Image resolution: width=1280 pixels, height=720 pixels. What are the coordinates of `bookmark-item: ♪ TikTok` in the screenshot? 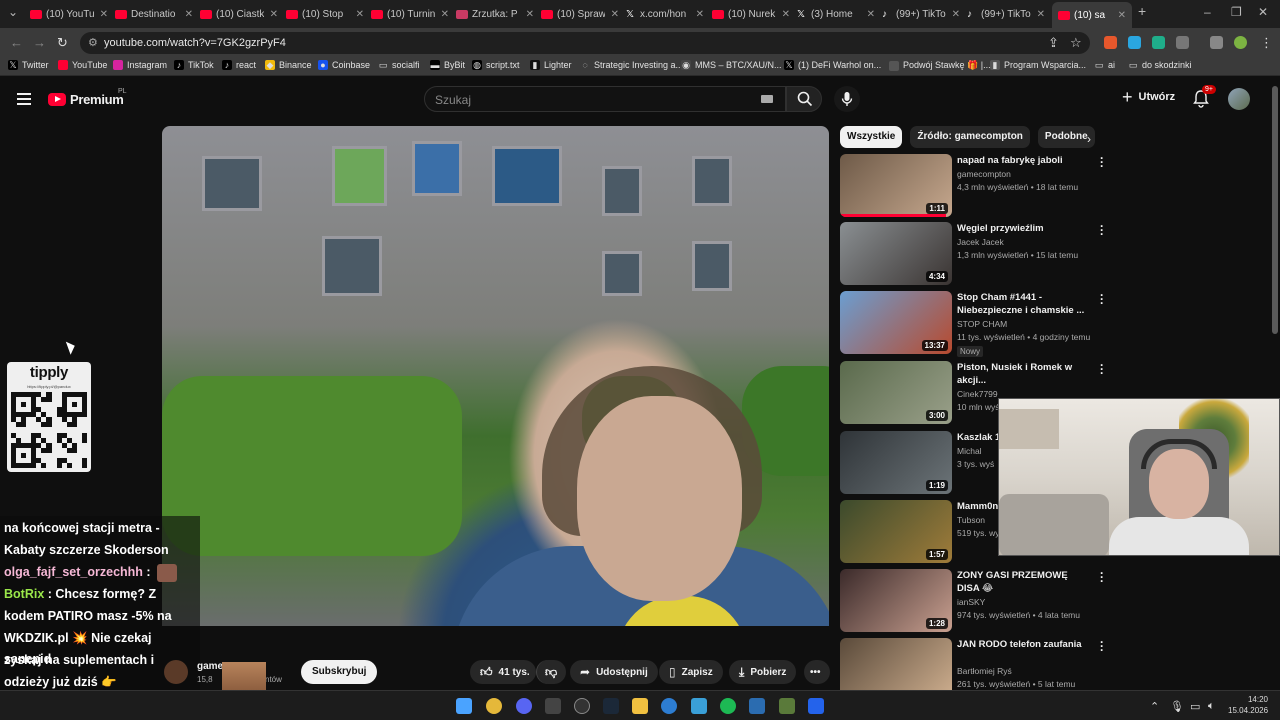 It's located at (194, 65).